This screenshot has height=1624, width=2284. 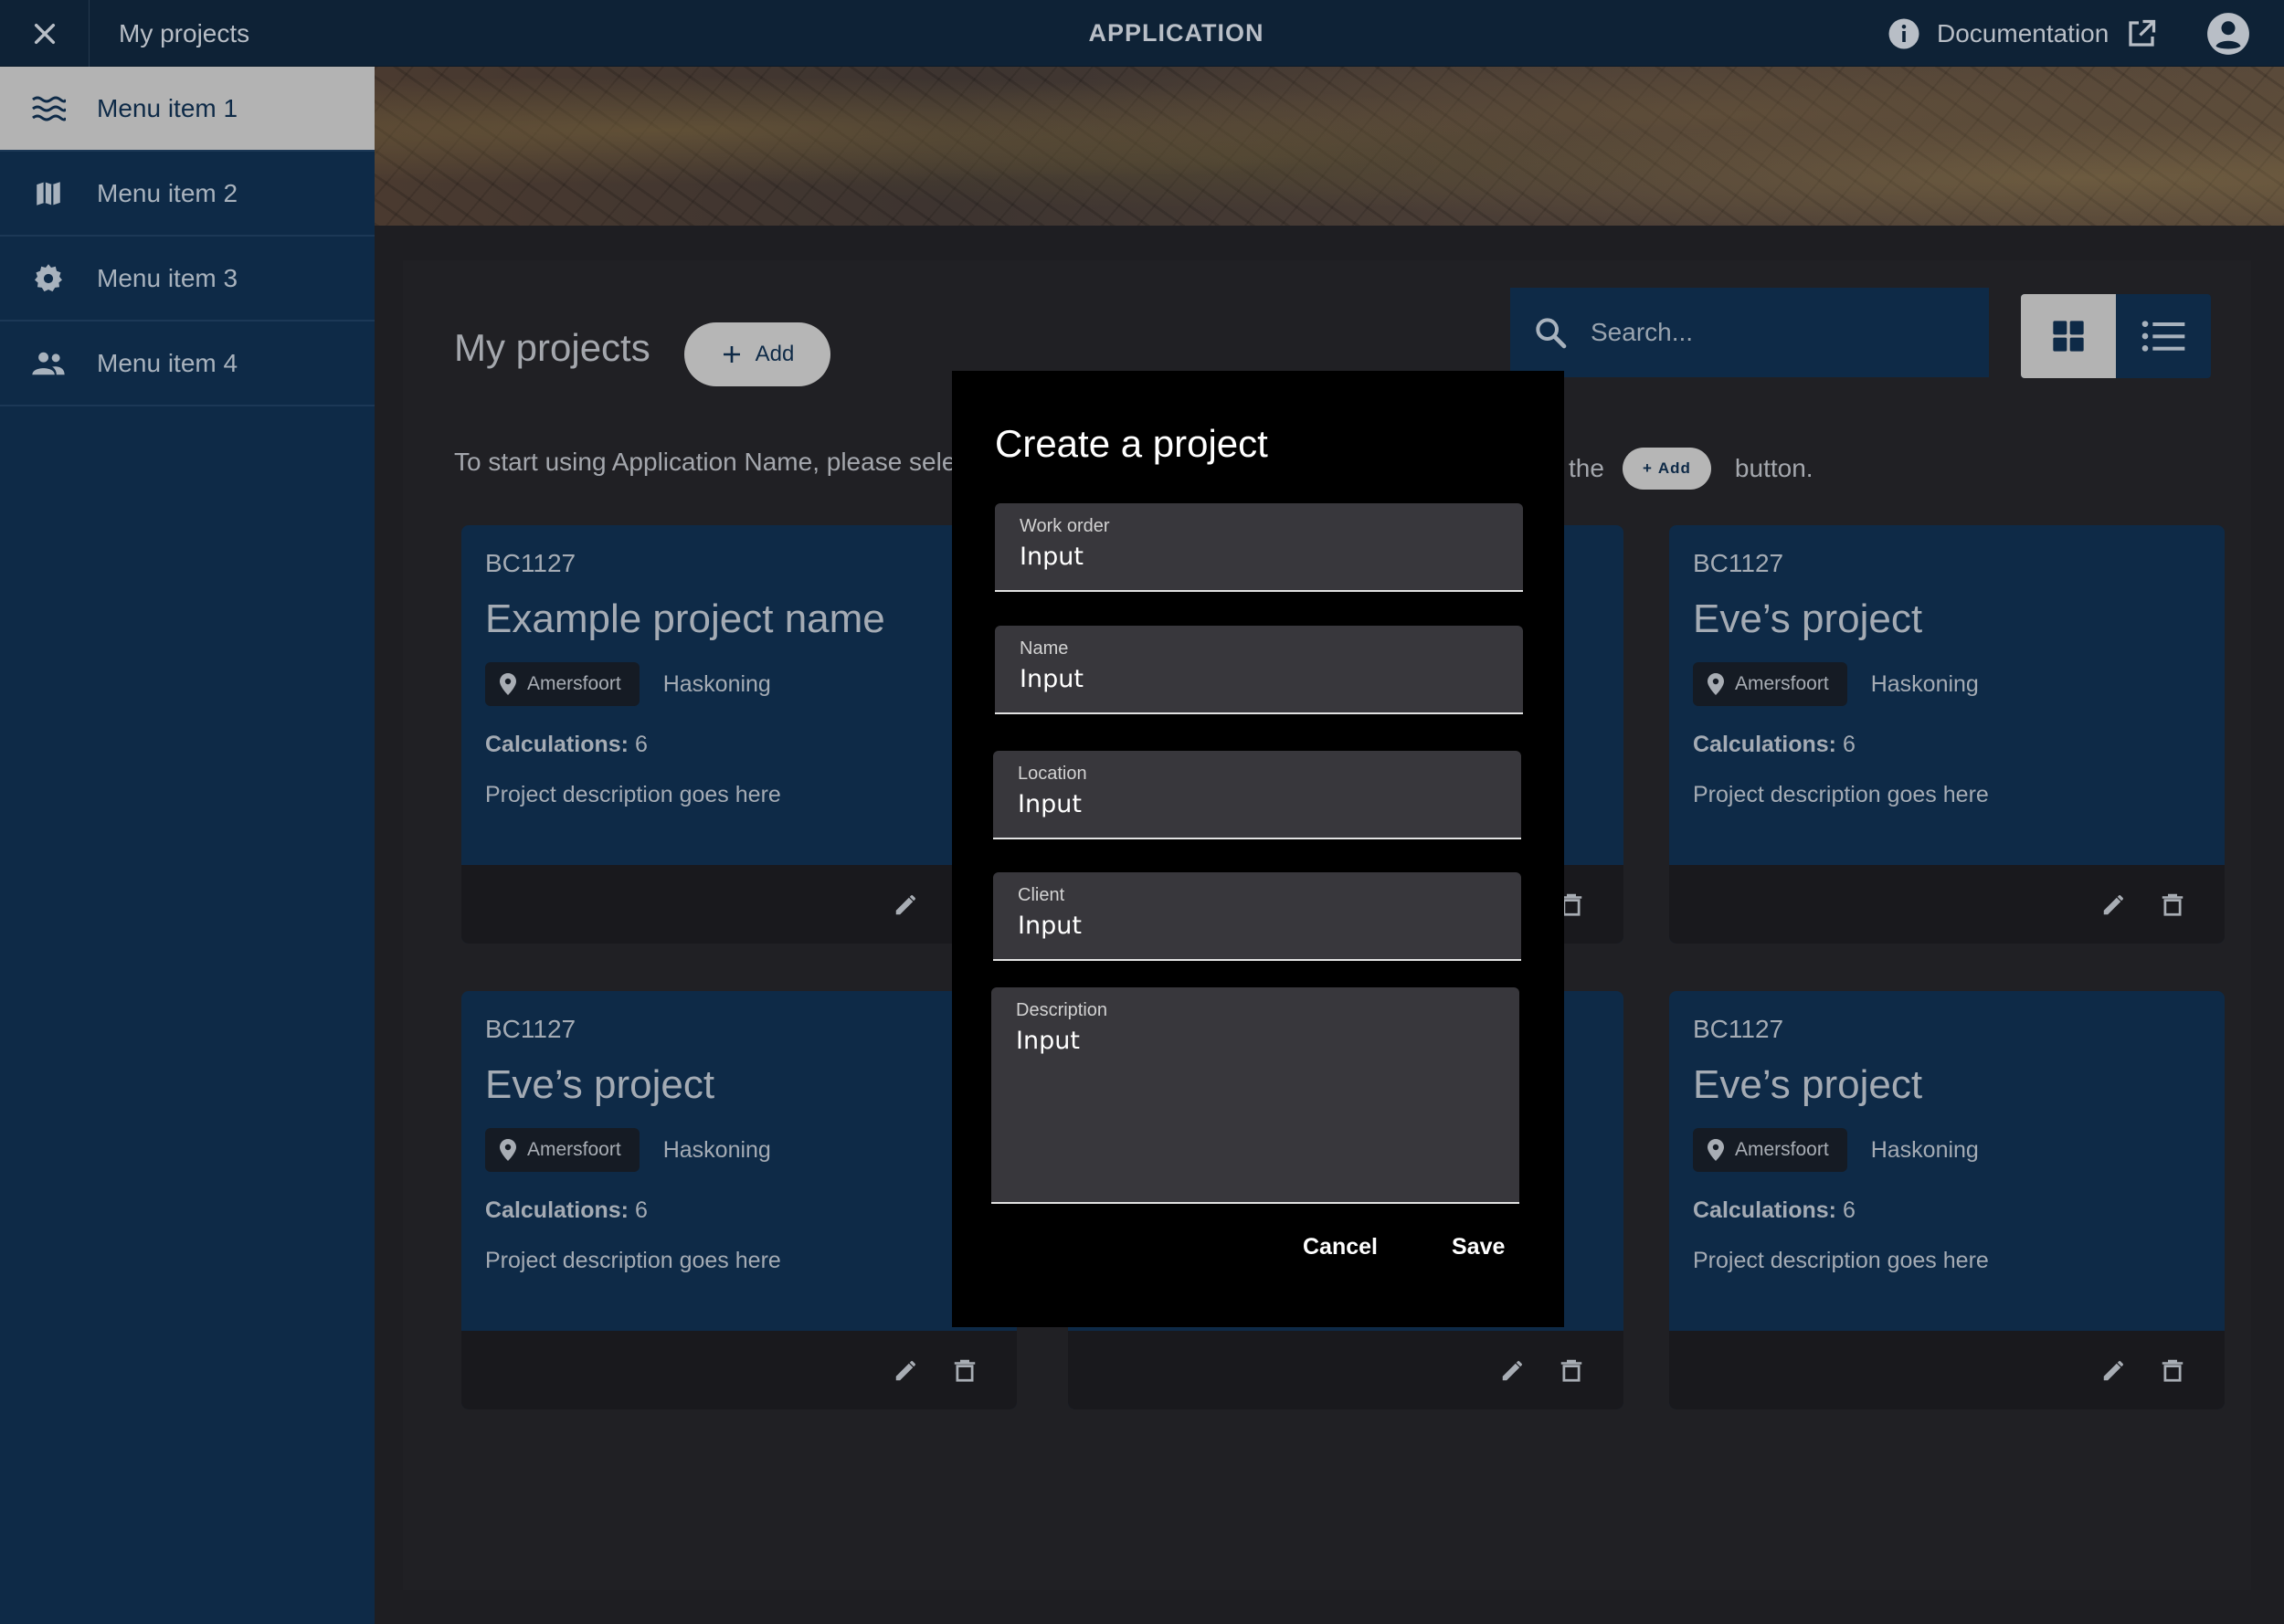 I want to click on save-button: Save, so click(x=1478, y=1247).